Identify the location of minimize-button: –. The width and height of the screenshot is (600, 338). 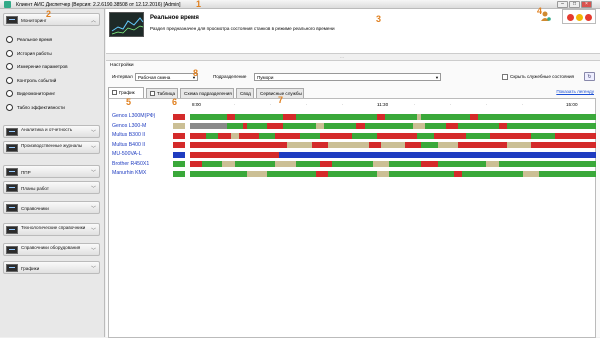
(562, 4).